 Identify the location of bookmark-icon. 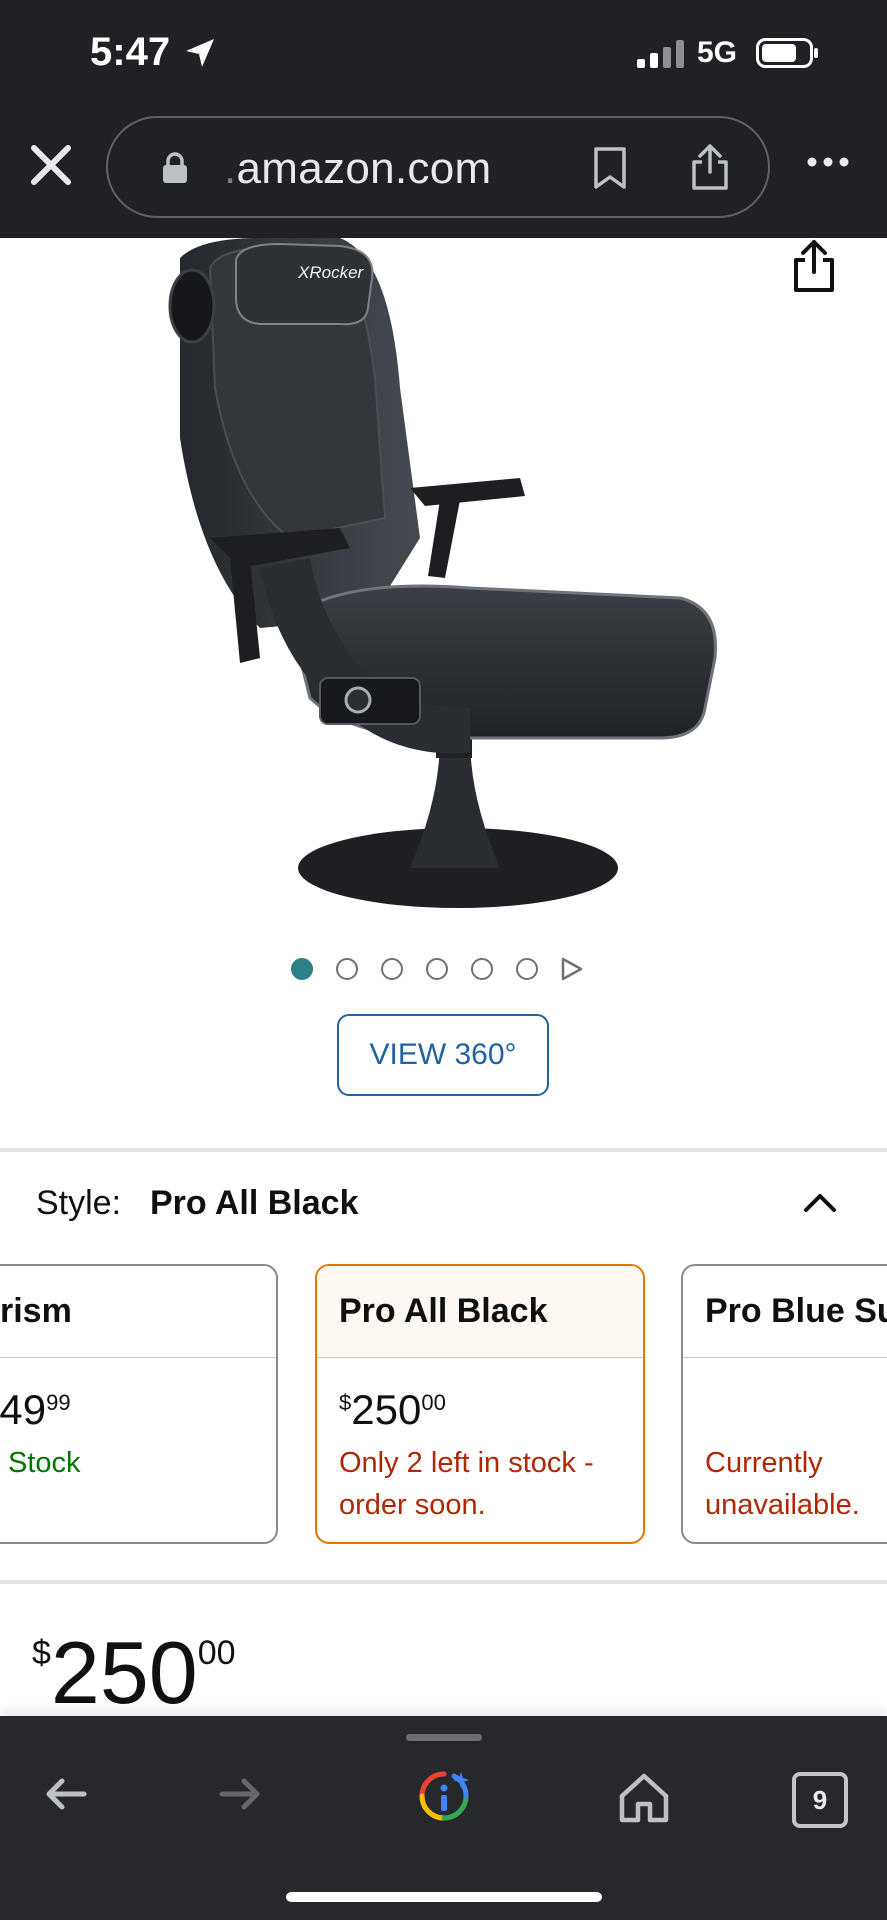
(610, 168).